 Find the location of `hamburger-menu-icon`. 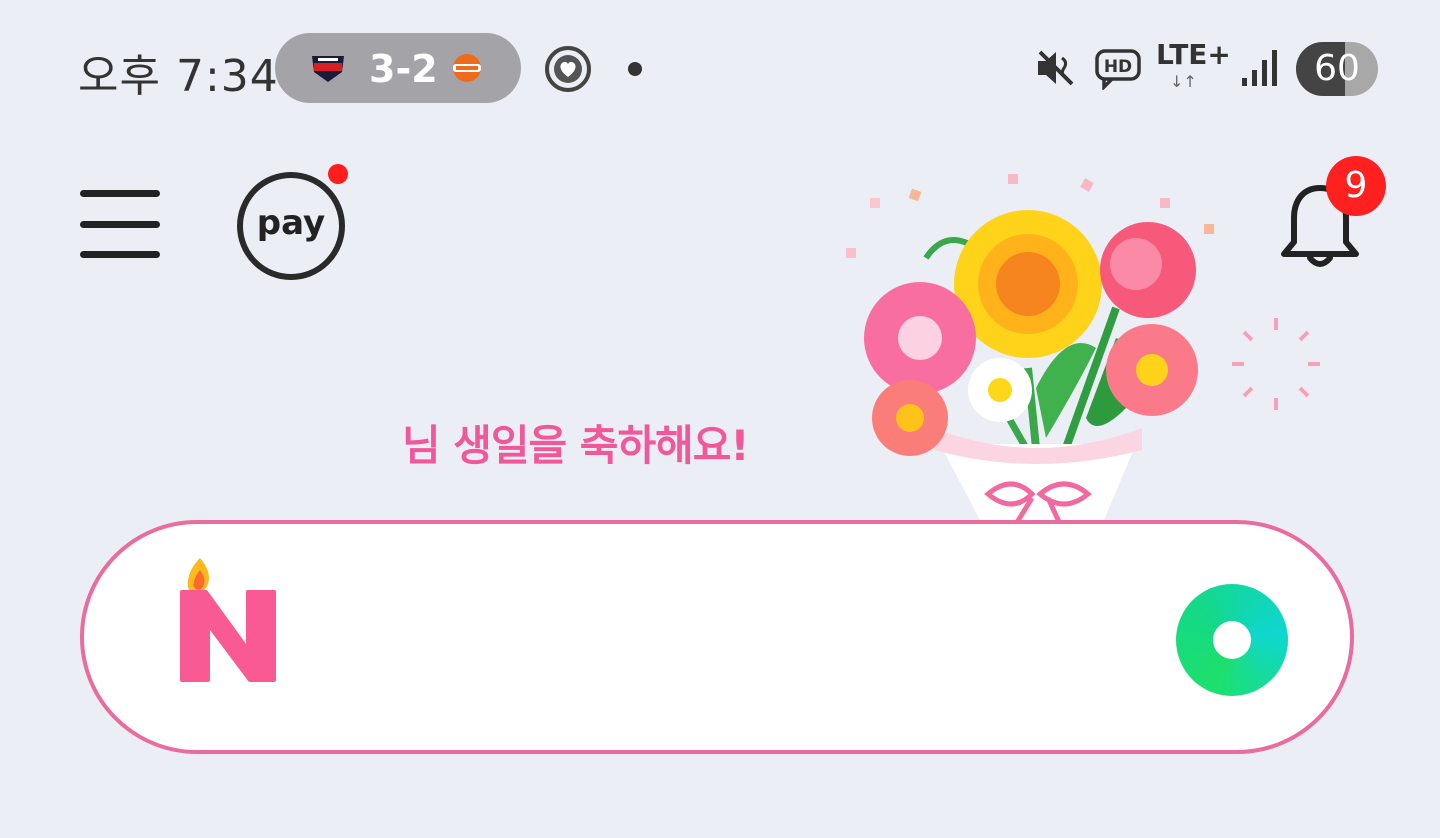

hamburger-menu-icon is located at coordinates (120, 224).